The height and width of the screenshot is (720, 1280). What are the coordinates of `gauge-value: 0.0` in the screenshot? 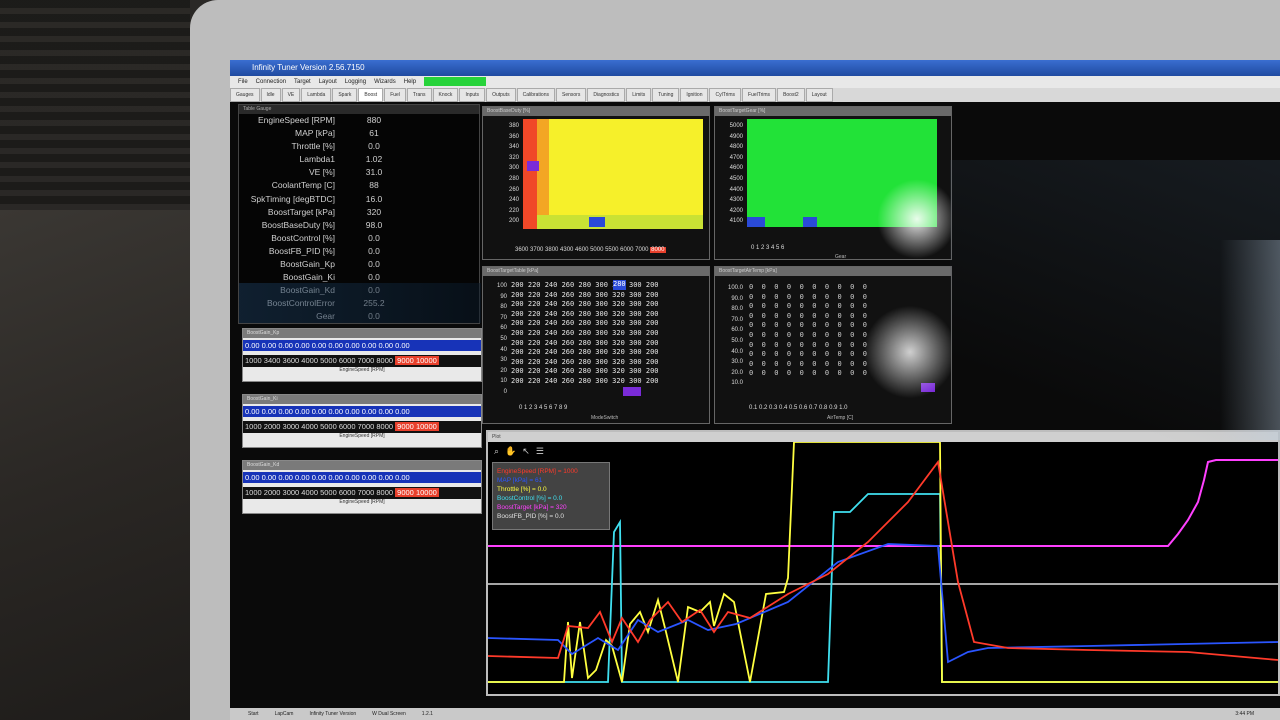 It's located at (374, 250).